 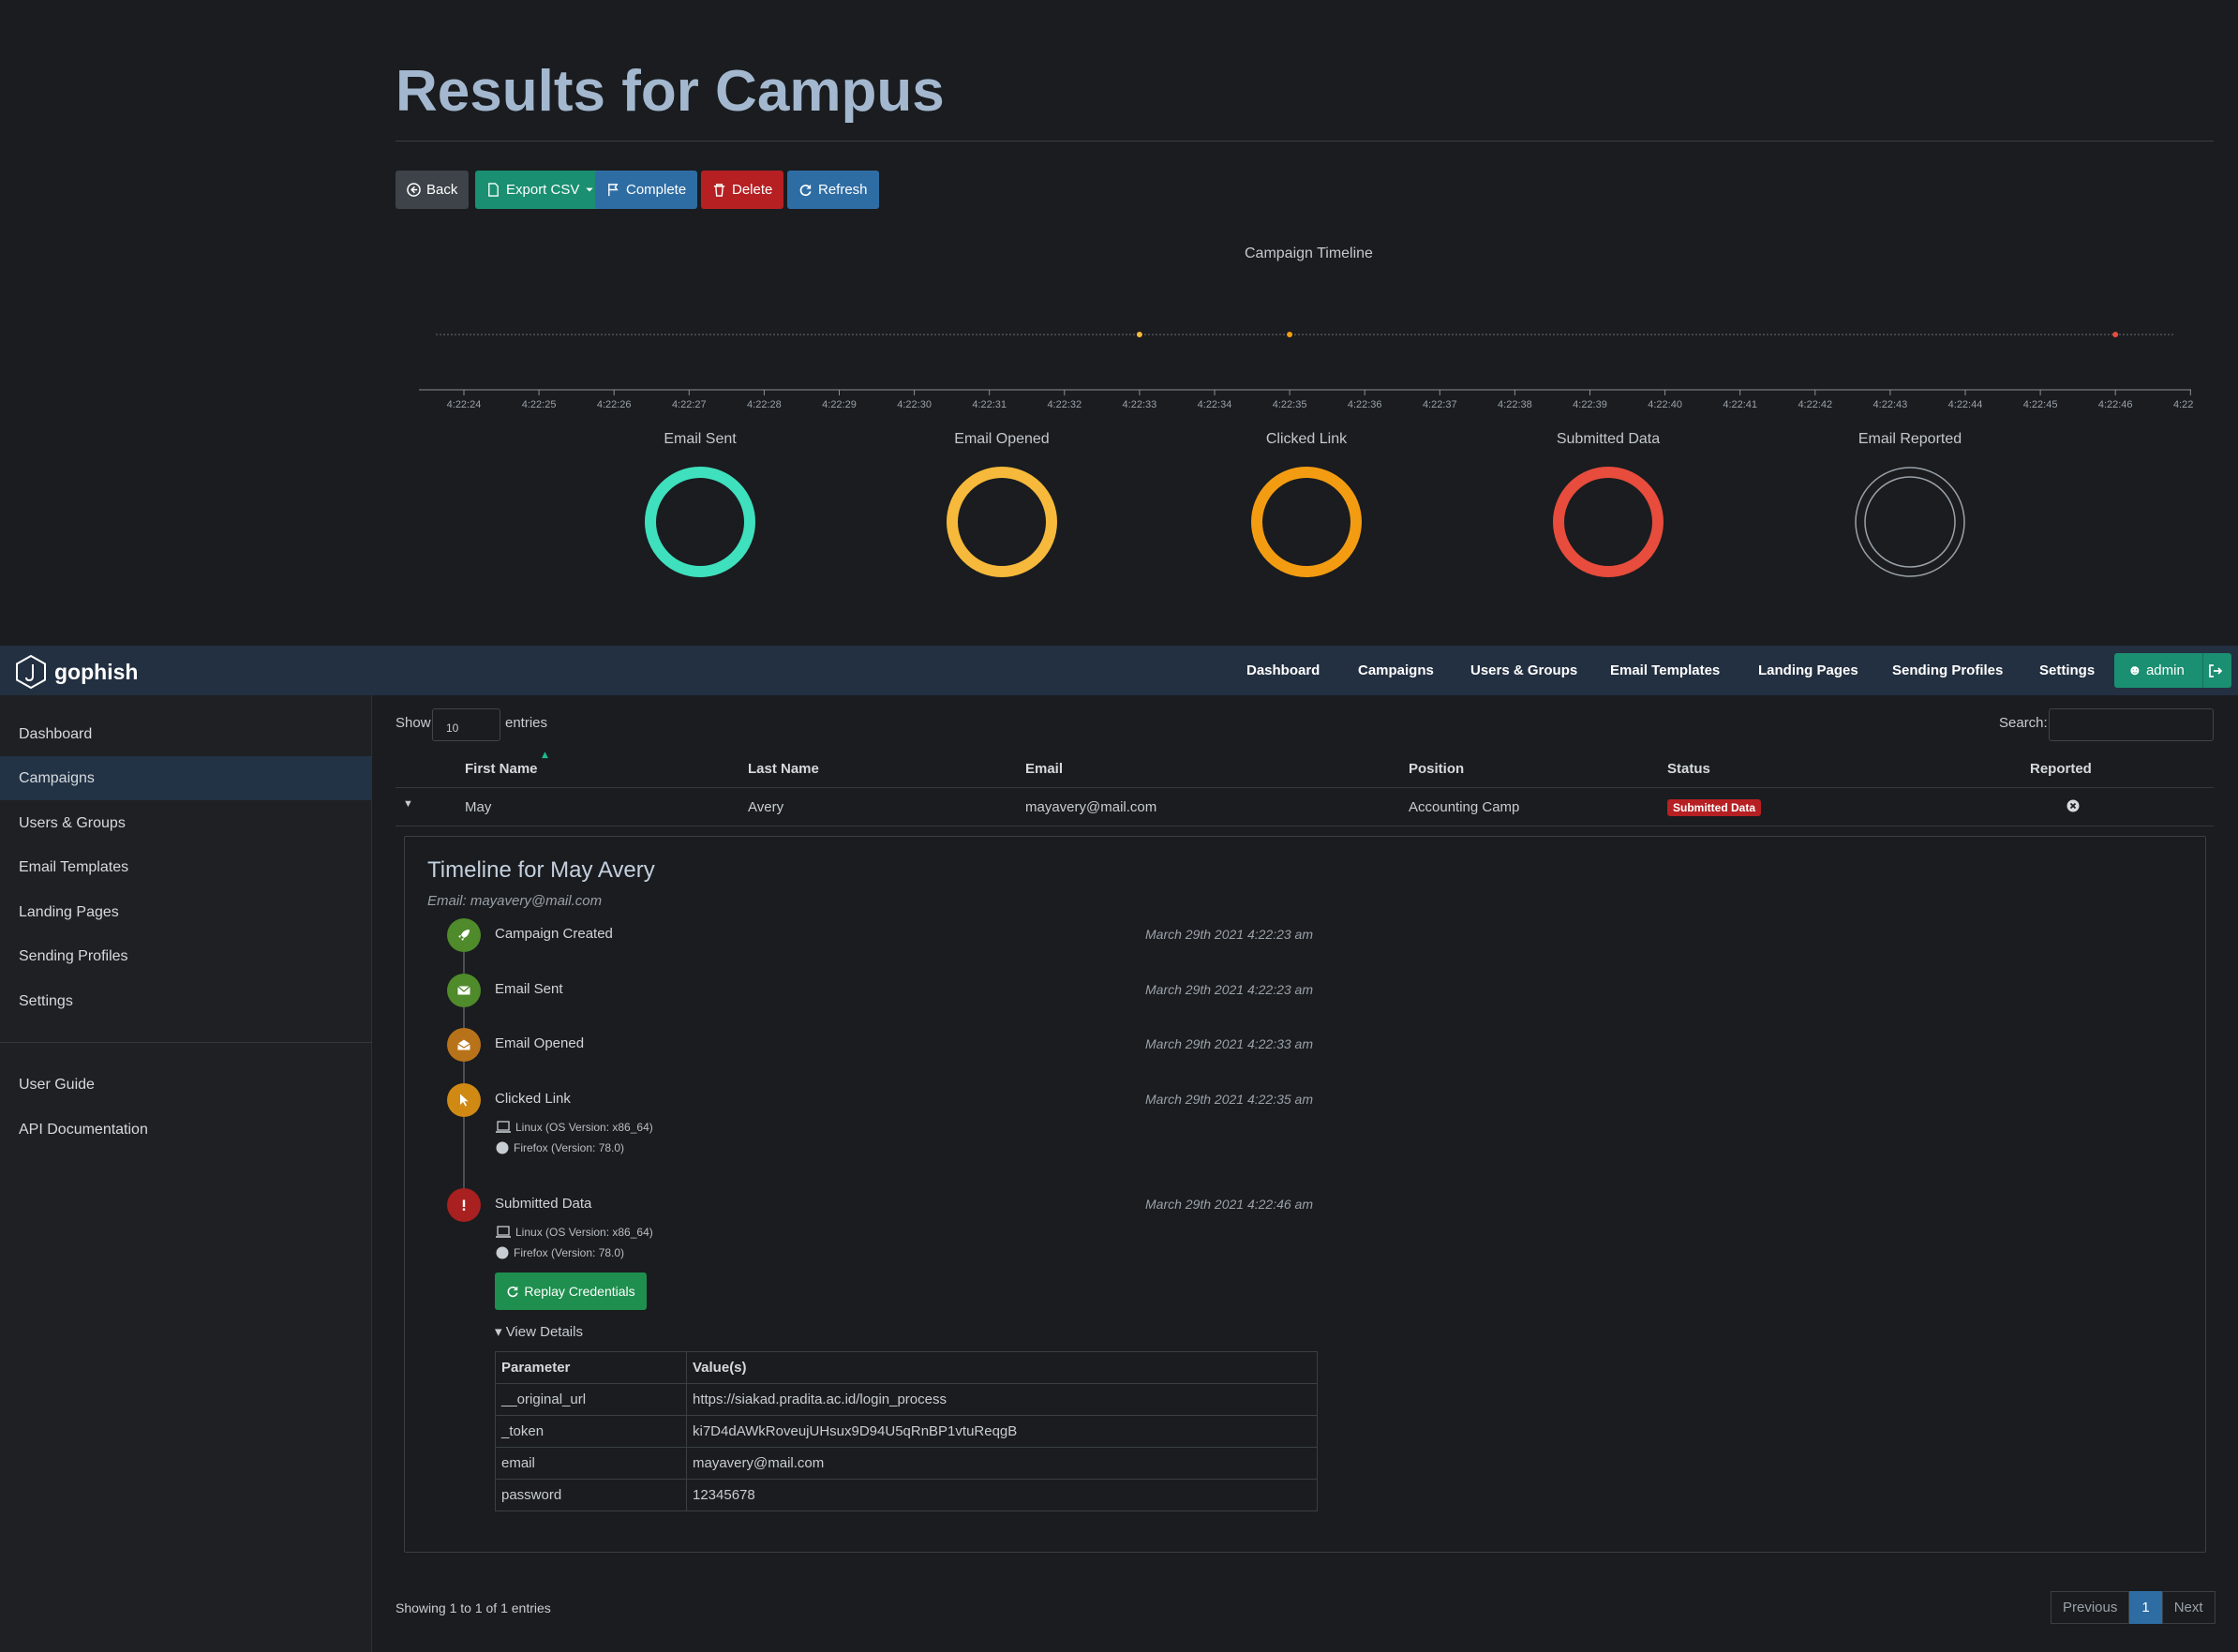 I want to click on replay-credentials-button: Replay Credentials, so click(x=571, y=1291).